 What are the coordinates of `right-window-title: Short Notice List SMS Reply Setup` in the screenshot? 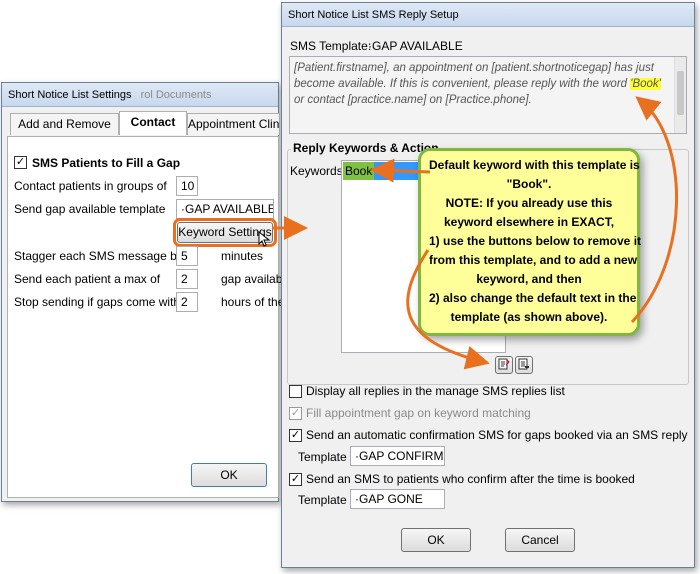 It's located at (373, 15).